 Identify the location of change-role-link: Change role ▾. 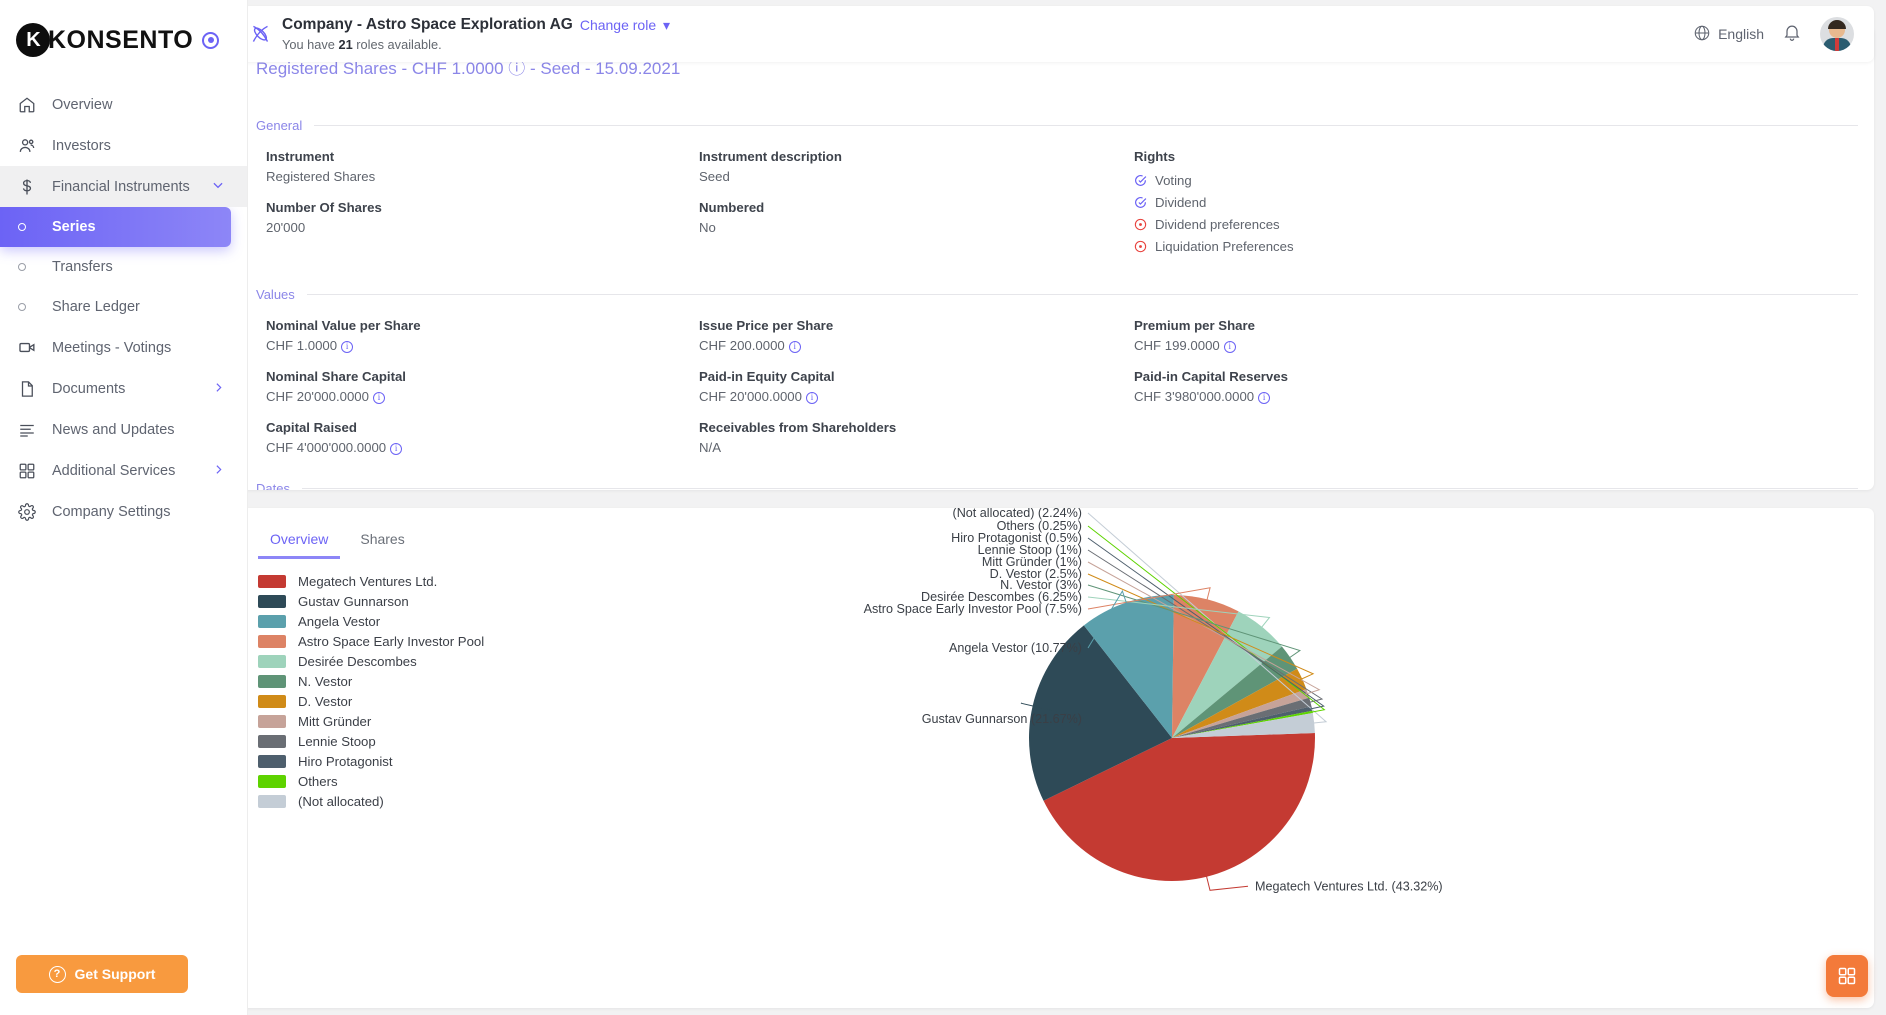
(625, 25).